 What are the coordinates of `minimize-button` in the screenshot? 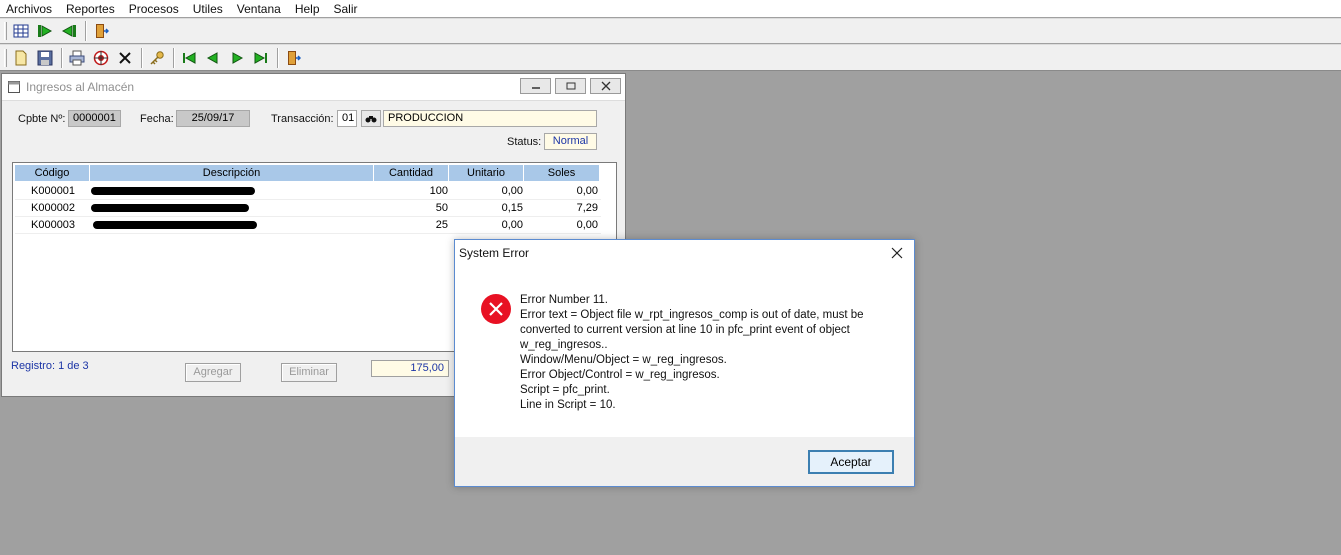 It's located at (535, 86).